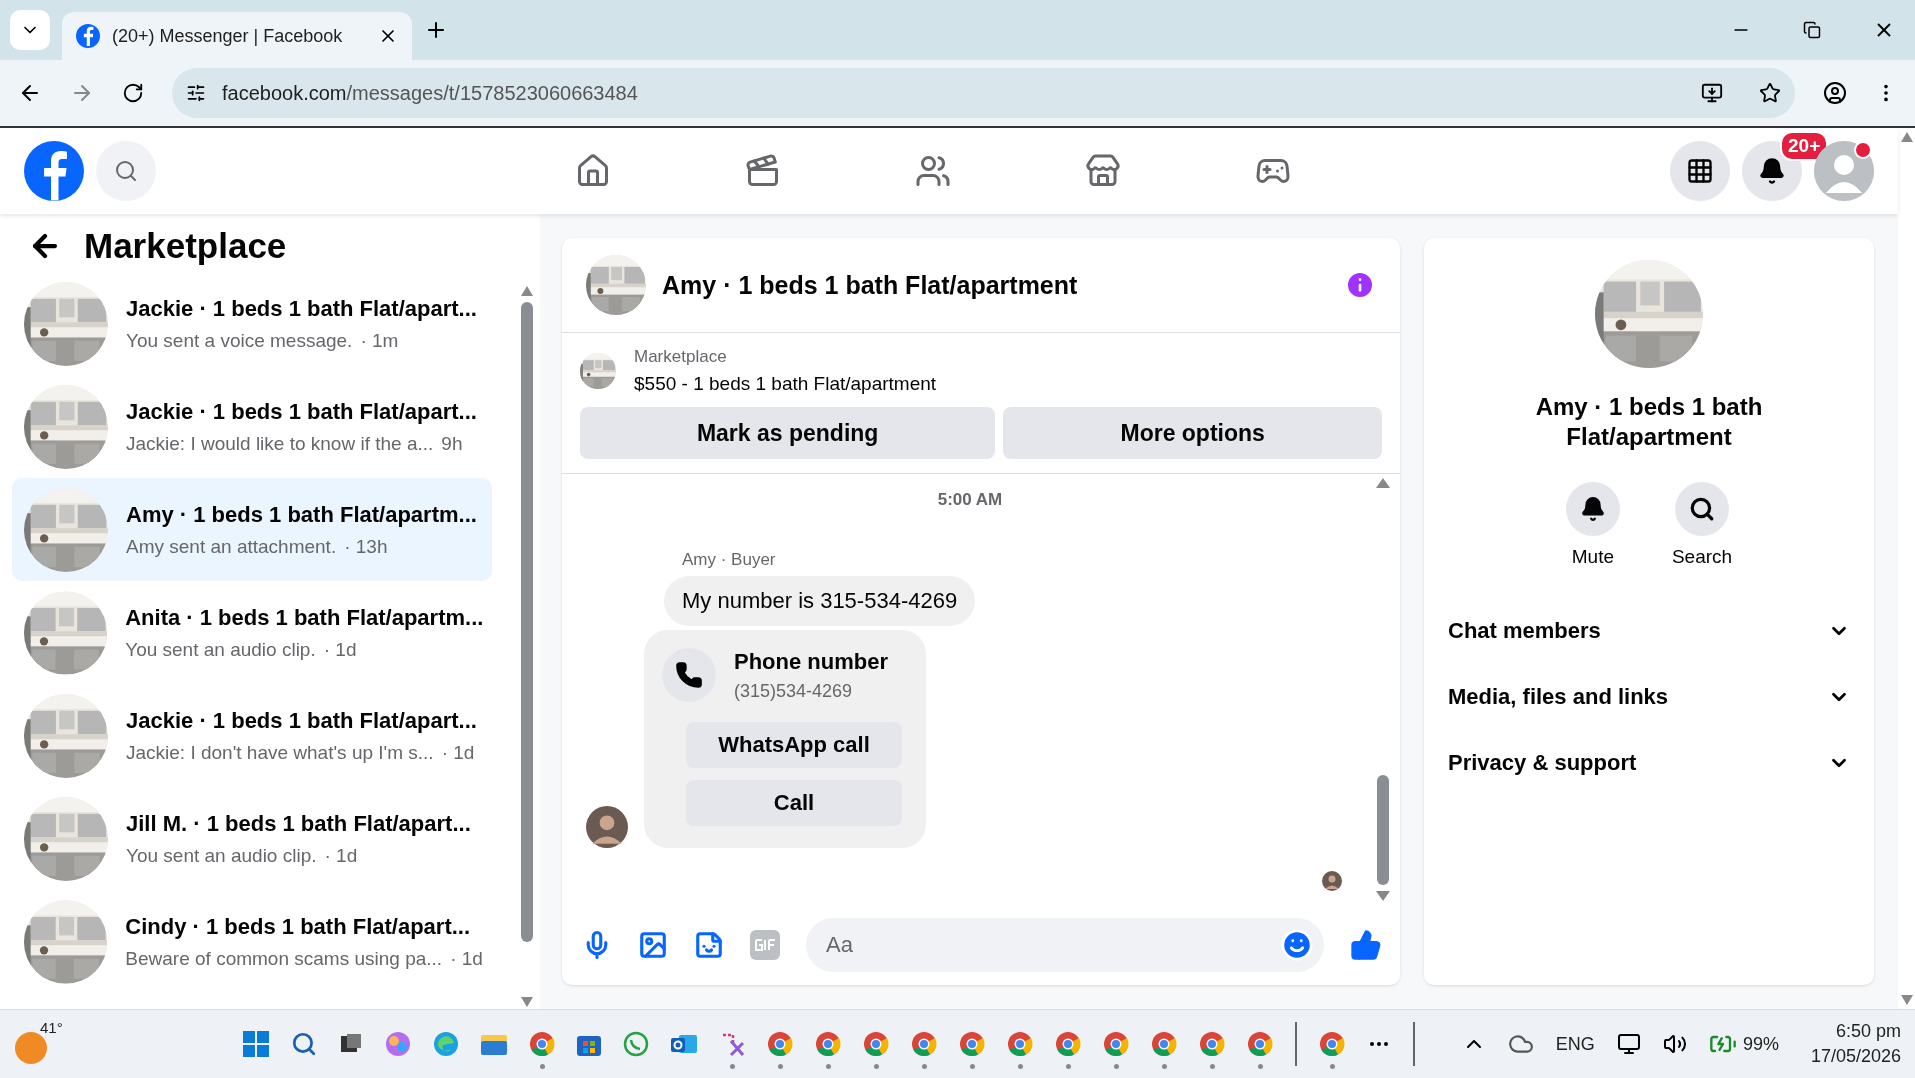  What do you see at coordinates (252, 323) in the screenshot?
I see `conversation-item: Jackie · 1 beds 1 bath Flat/apart... You sent a voice message. · 1m` at bounding box center [252, 323].